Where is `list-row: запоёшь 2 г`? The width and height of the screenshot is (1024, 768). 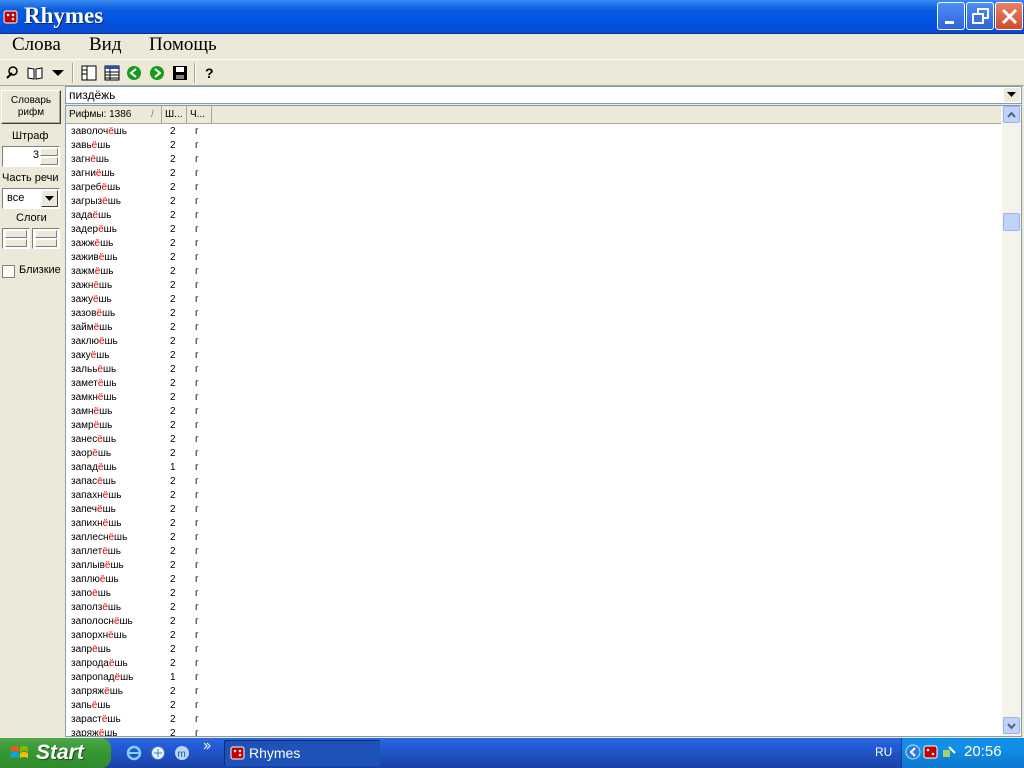
list-row: запоёшь 2 г is located at coordinates (533, 594).